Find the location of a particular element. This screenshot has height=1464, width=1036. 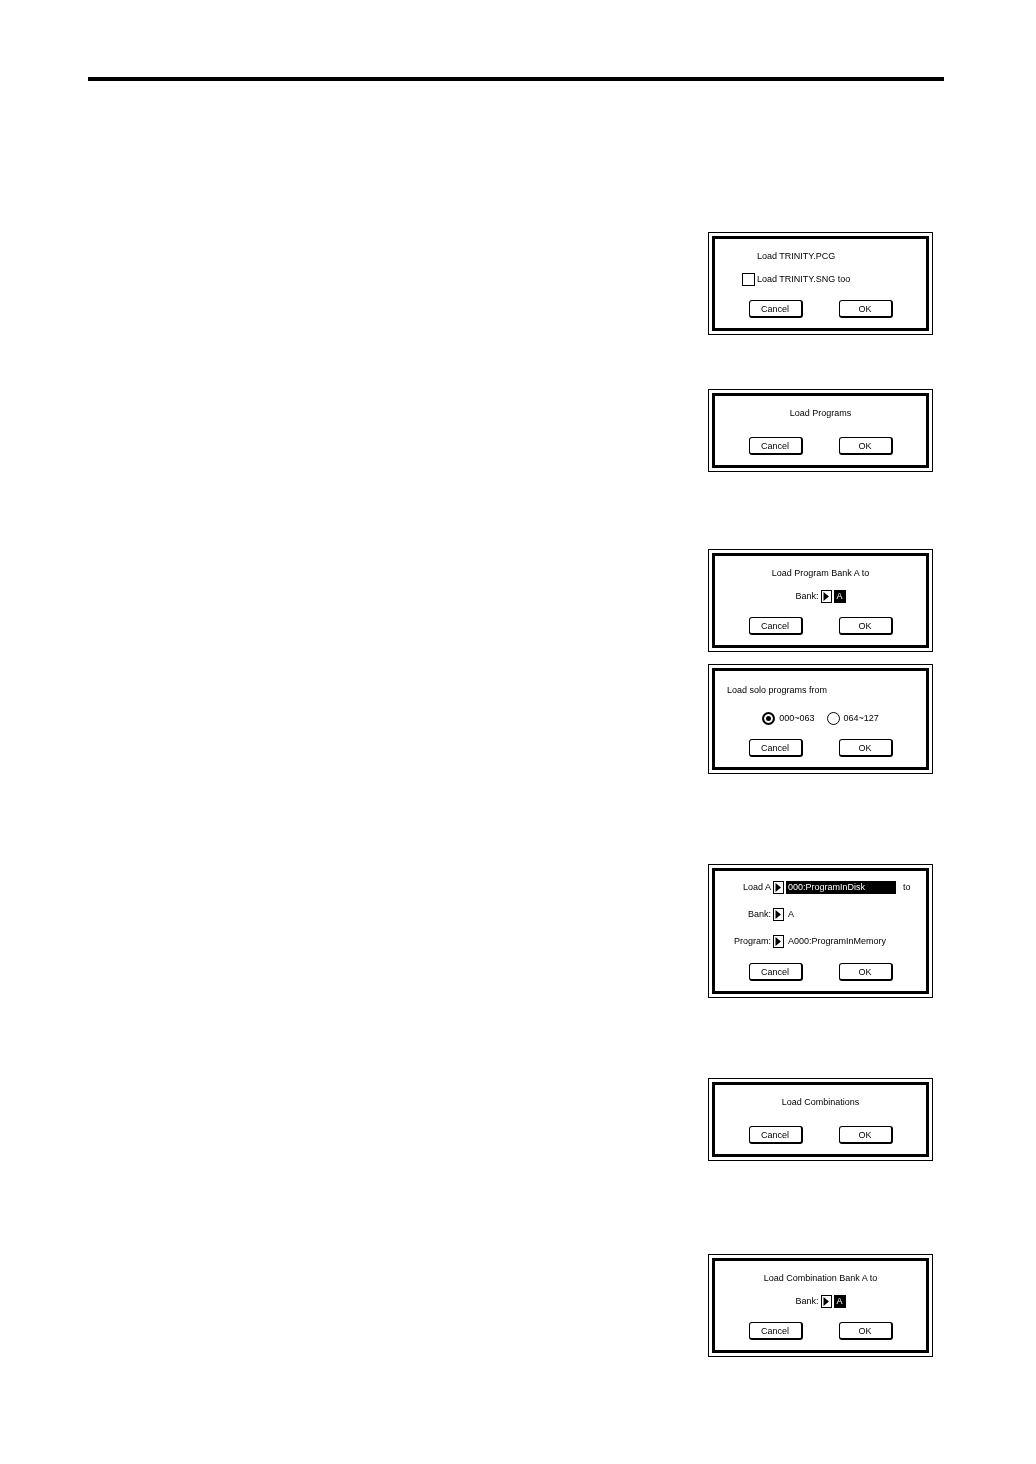

field-label: Load A is located at coordinates (756, 887).